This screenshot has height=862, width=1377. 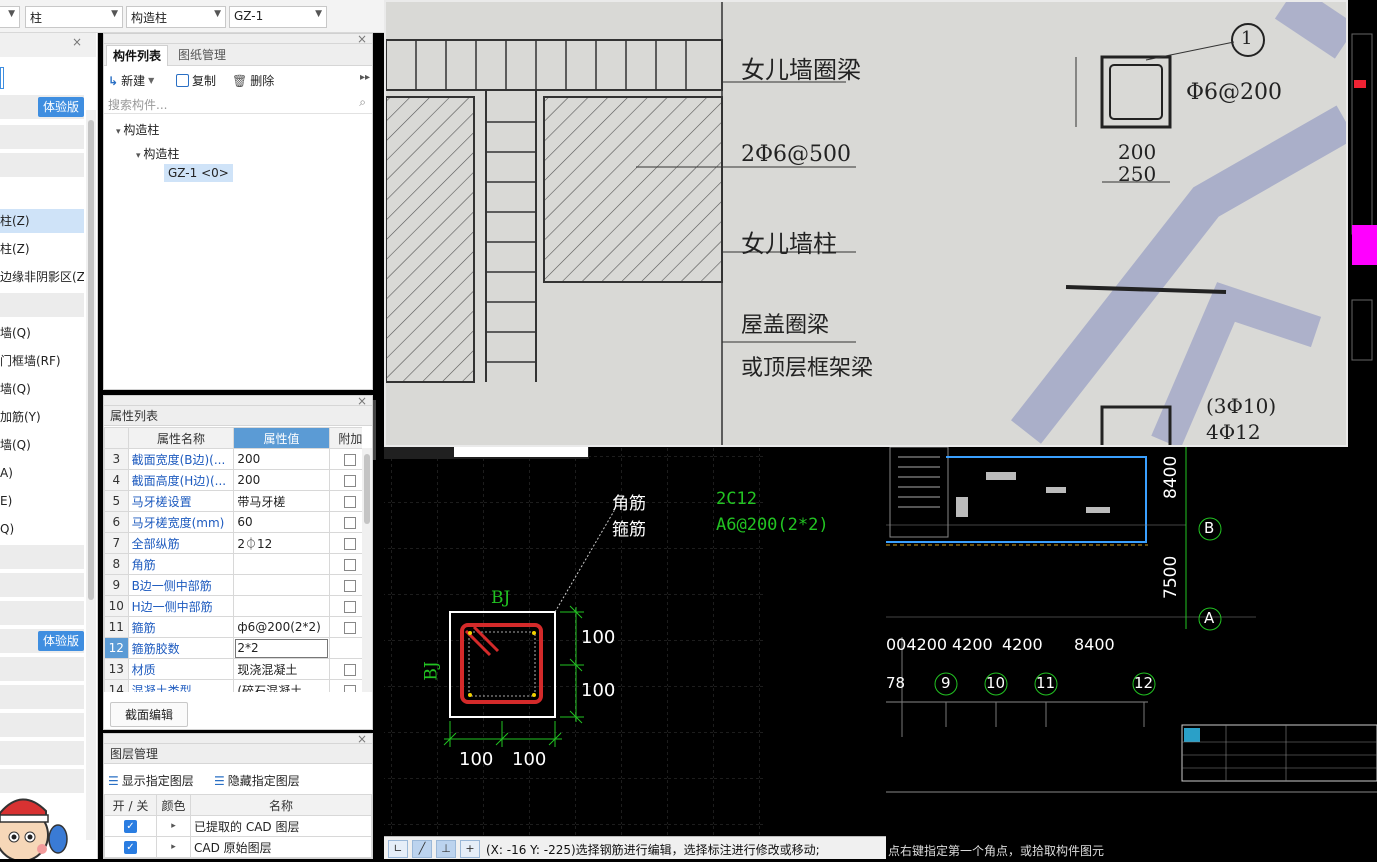 I want to click on perpendicular-icon: ⊥, so click(x=446, y=849).